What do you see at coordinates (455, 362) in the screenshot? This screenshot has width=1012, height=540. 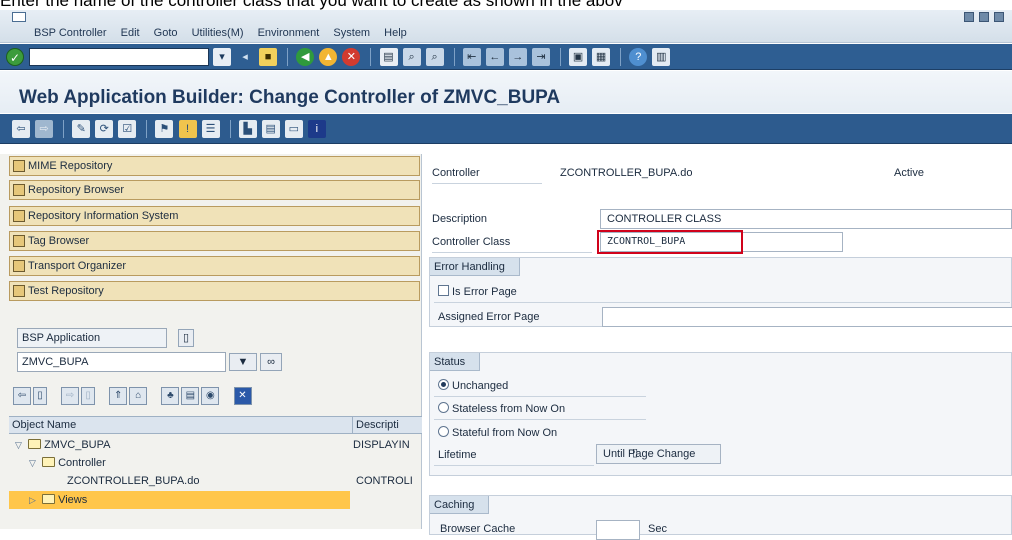 I see `status-group-title: Status` at bounding box center [455, 362].